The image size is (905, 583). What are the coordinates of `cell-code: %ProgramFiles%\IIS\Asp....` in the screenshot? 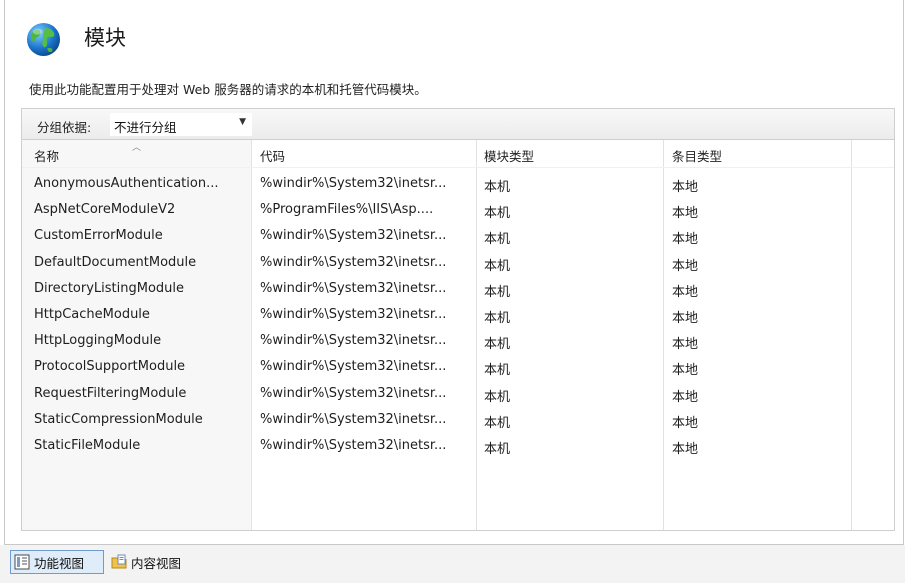 It's located at (347, 210).